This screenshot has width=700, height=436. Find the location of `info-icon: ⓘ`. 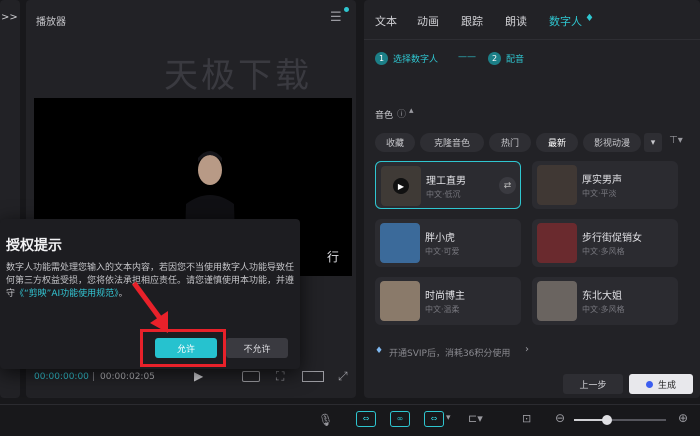

info-icon: ⓘ is located at coordinates (401, 113).